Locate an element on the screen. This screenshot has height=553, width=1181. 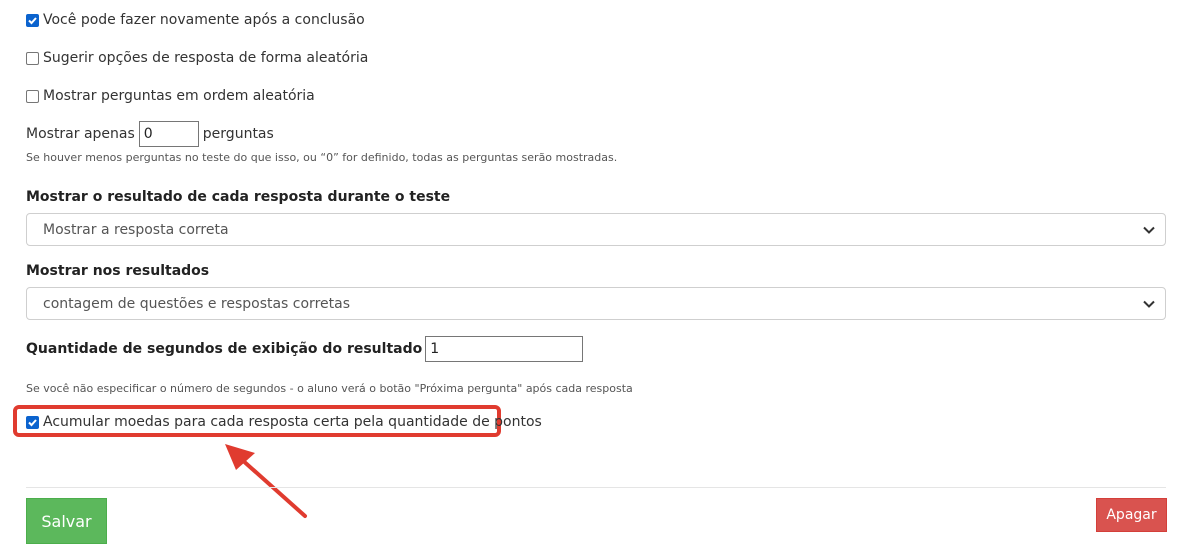
delete-button: Apagar is located at coordinates (1131, 515).